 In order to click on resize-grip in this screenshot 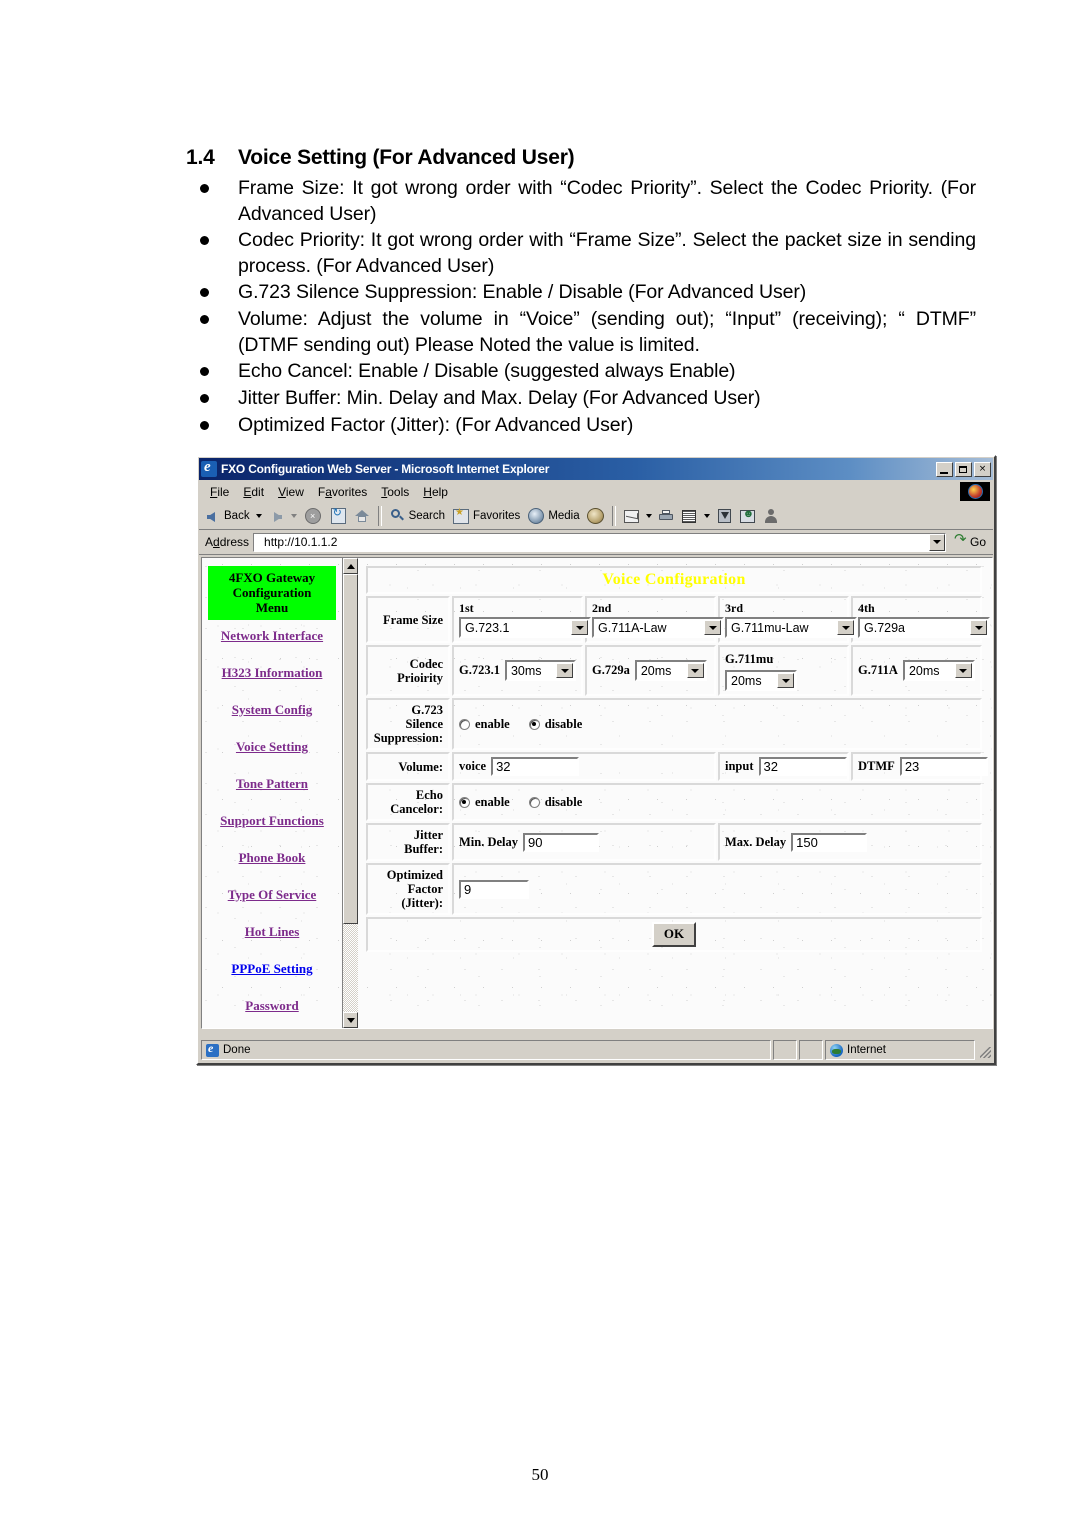, I will do `click(985, 1050)`.